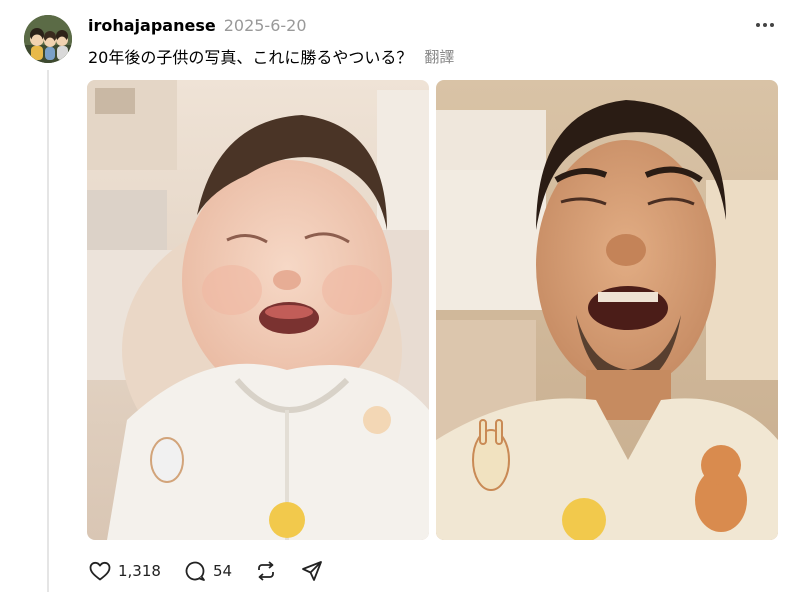 The height and width of the screenshot is (592, 800). I want to click on reply-button: 54, so click(207, 571).